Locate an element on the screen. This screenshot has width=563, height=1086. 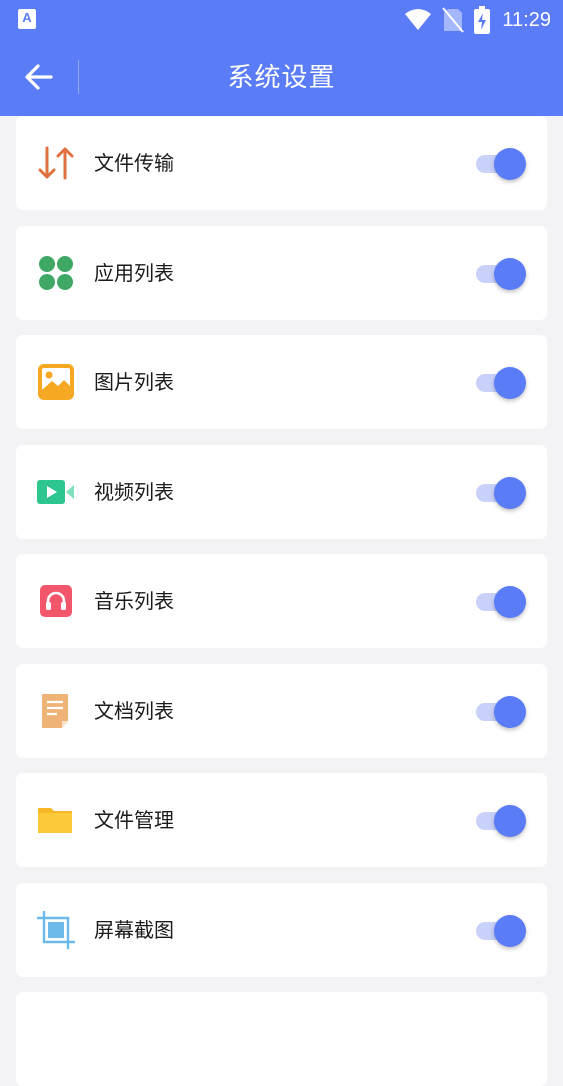
toolbar: 系统设置 is located at coordinates (281, 78).